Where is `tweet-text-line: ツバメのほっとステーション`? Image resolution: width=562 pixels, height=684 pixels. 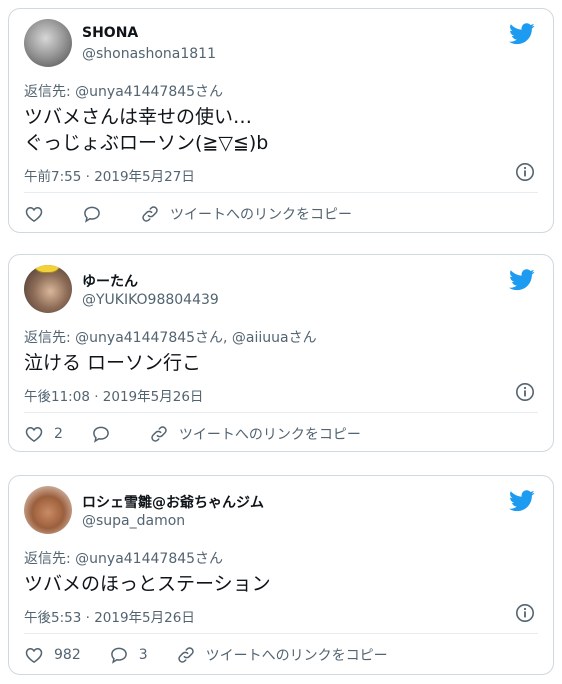 tweet-text-line: ツバメのほっとステーション is located at coordinates (147, 584).